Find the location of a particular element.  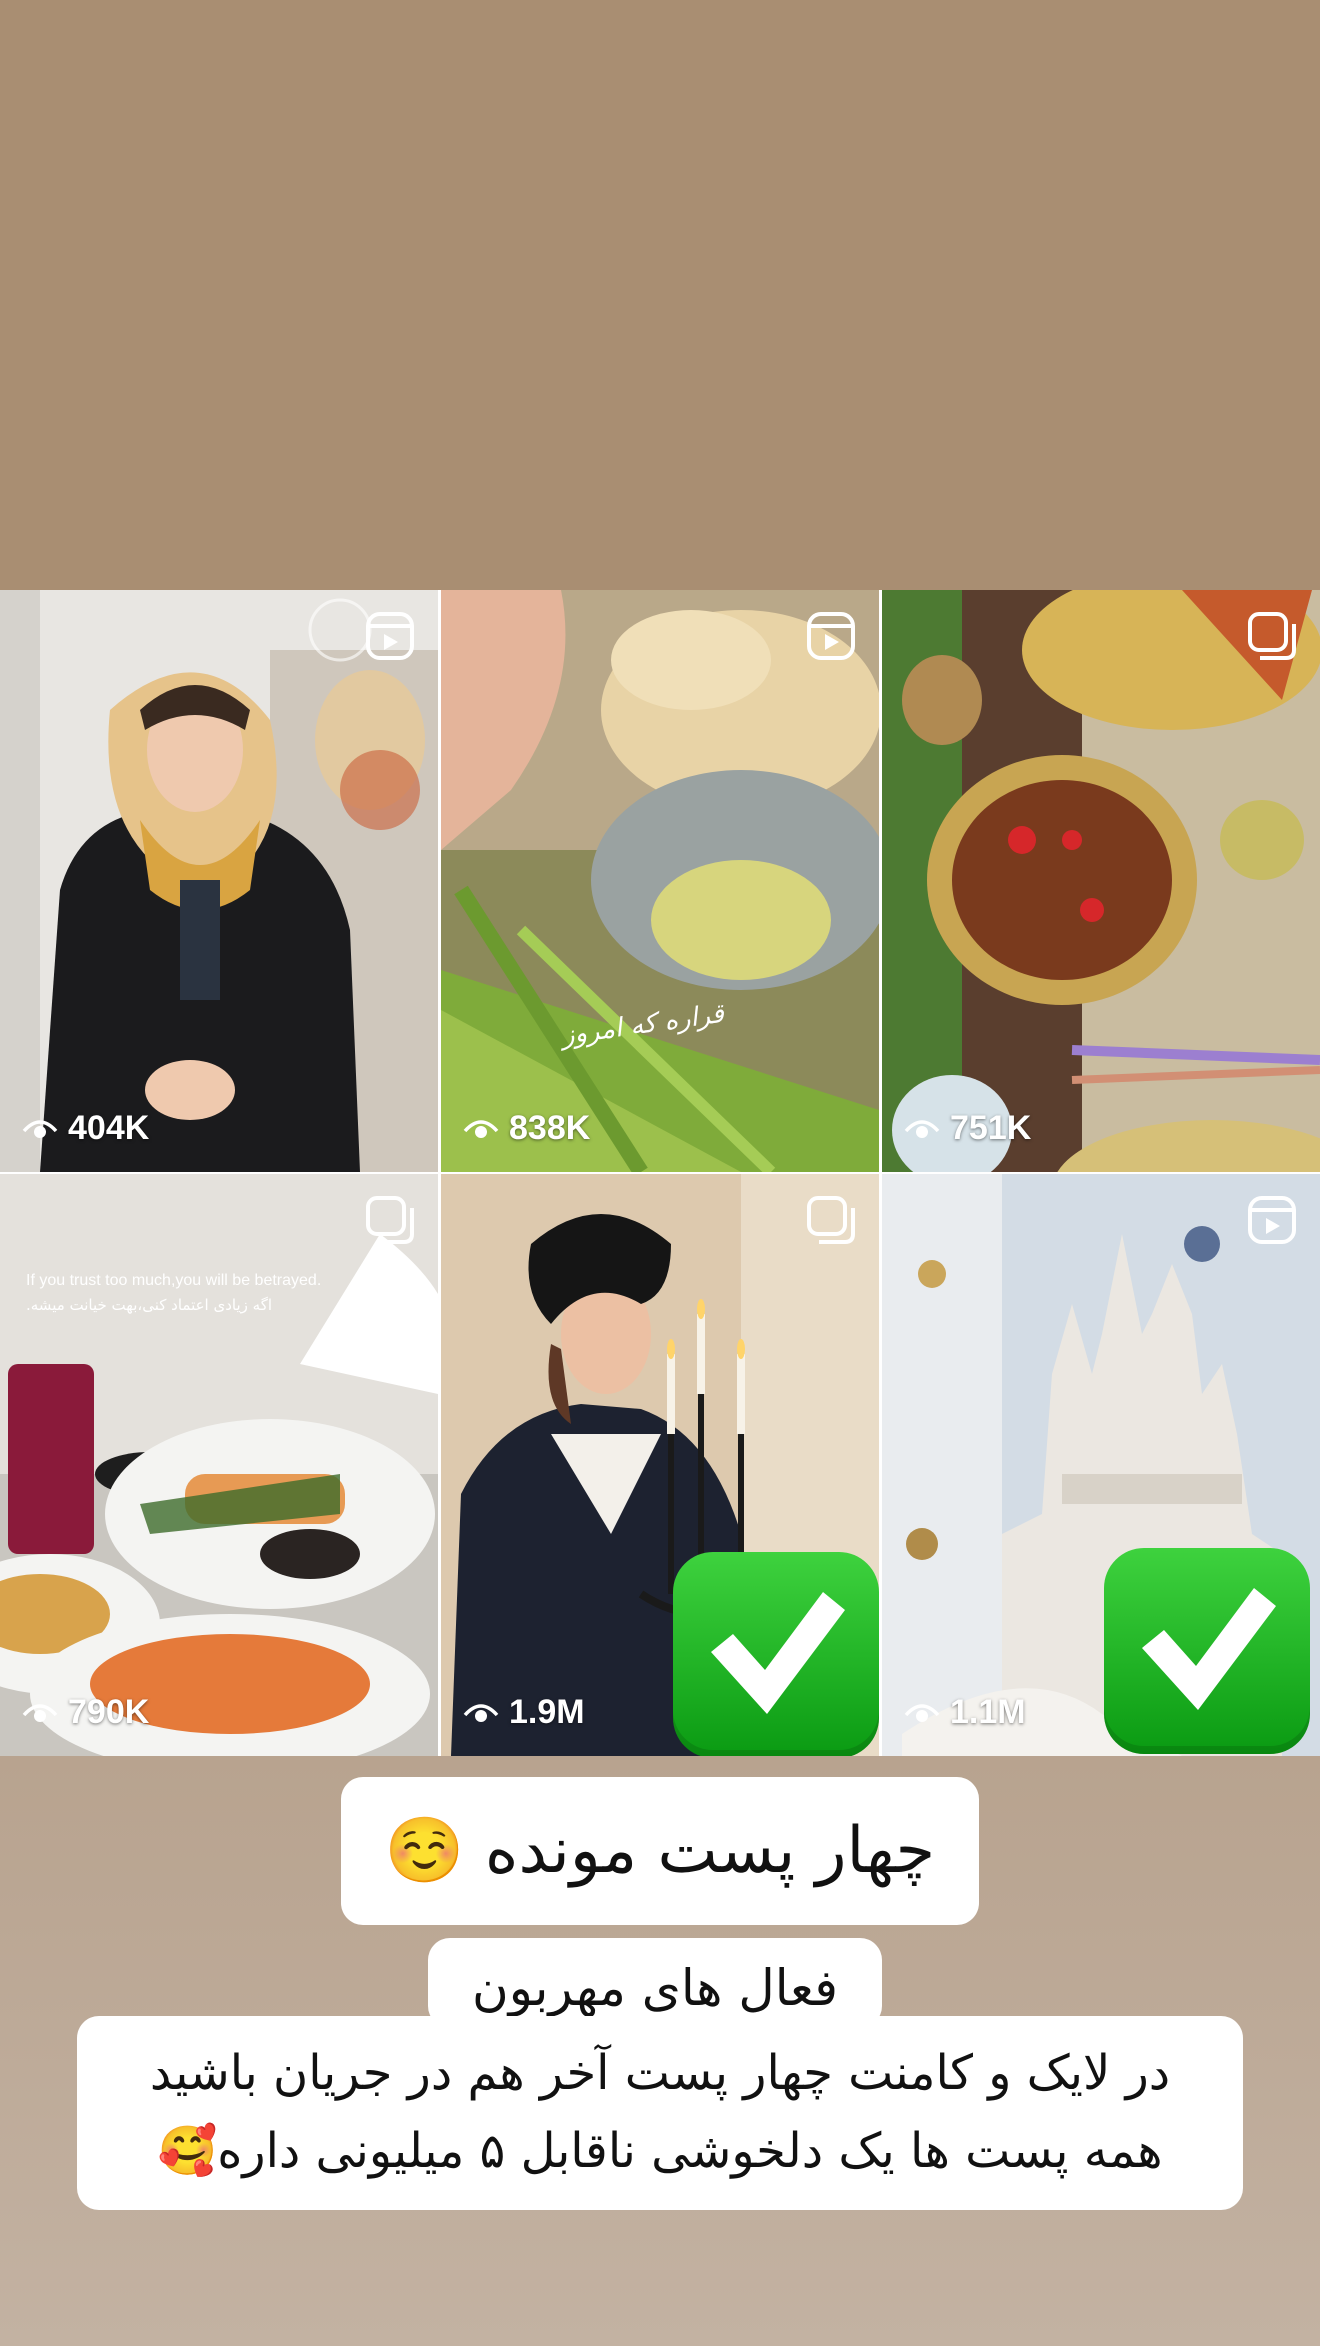

overlay-text-fa: اگه زیادی اعتماد کنی،بهت خیانت میشه. is located at coordinates (149, 1305).